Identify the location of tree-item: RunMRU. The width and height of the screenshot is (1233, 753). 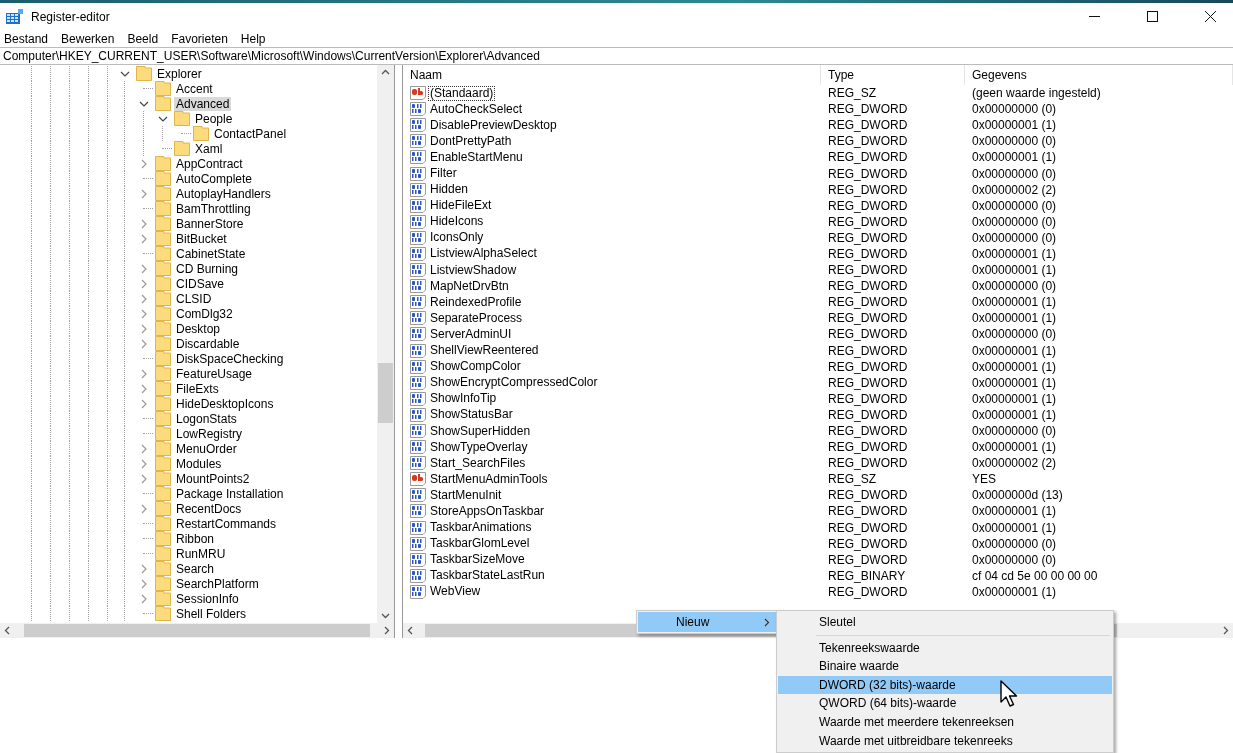
(201, 553).